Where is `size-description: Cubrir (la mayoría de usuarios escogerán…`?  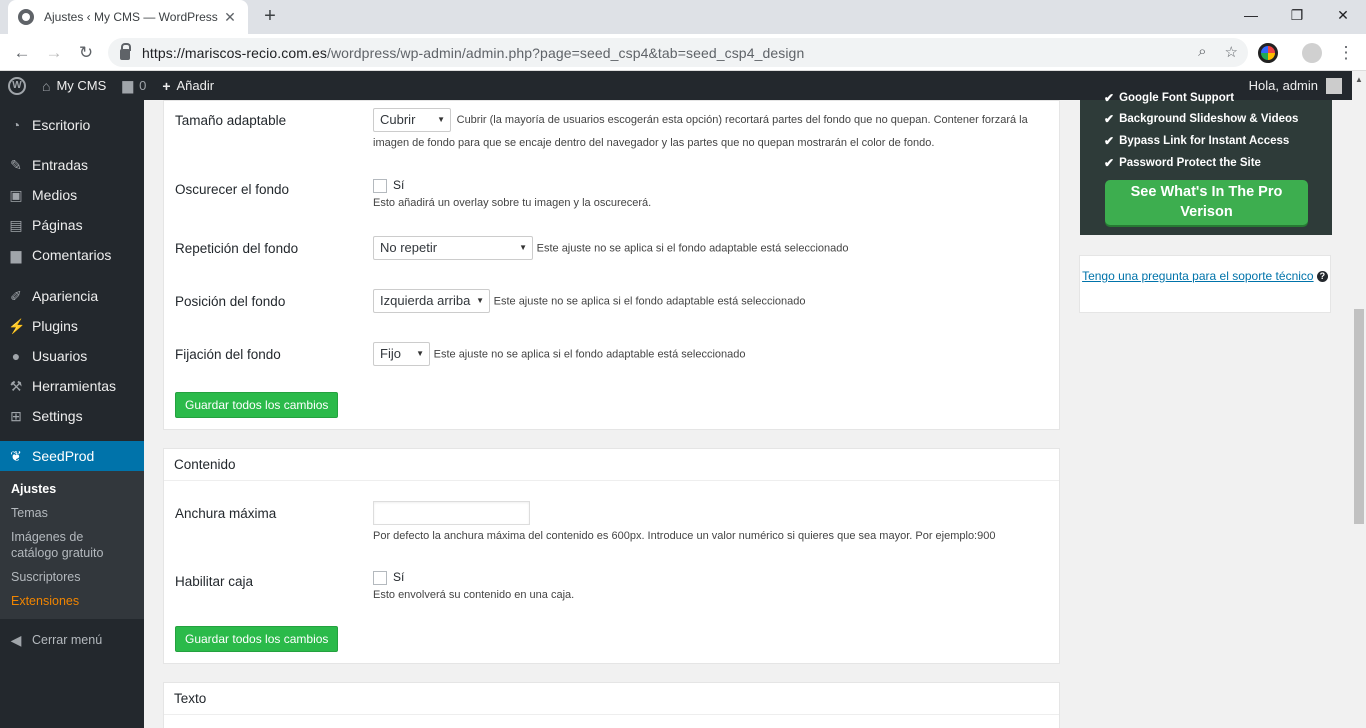 size-description: Cubrir (la mayoría de usuarios escogerán… is located at coordinates (700, 131).